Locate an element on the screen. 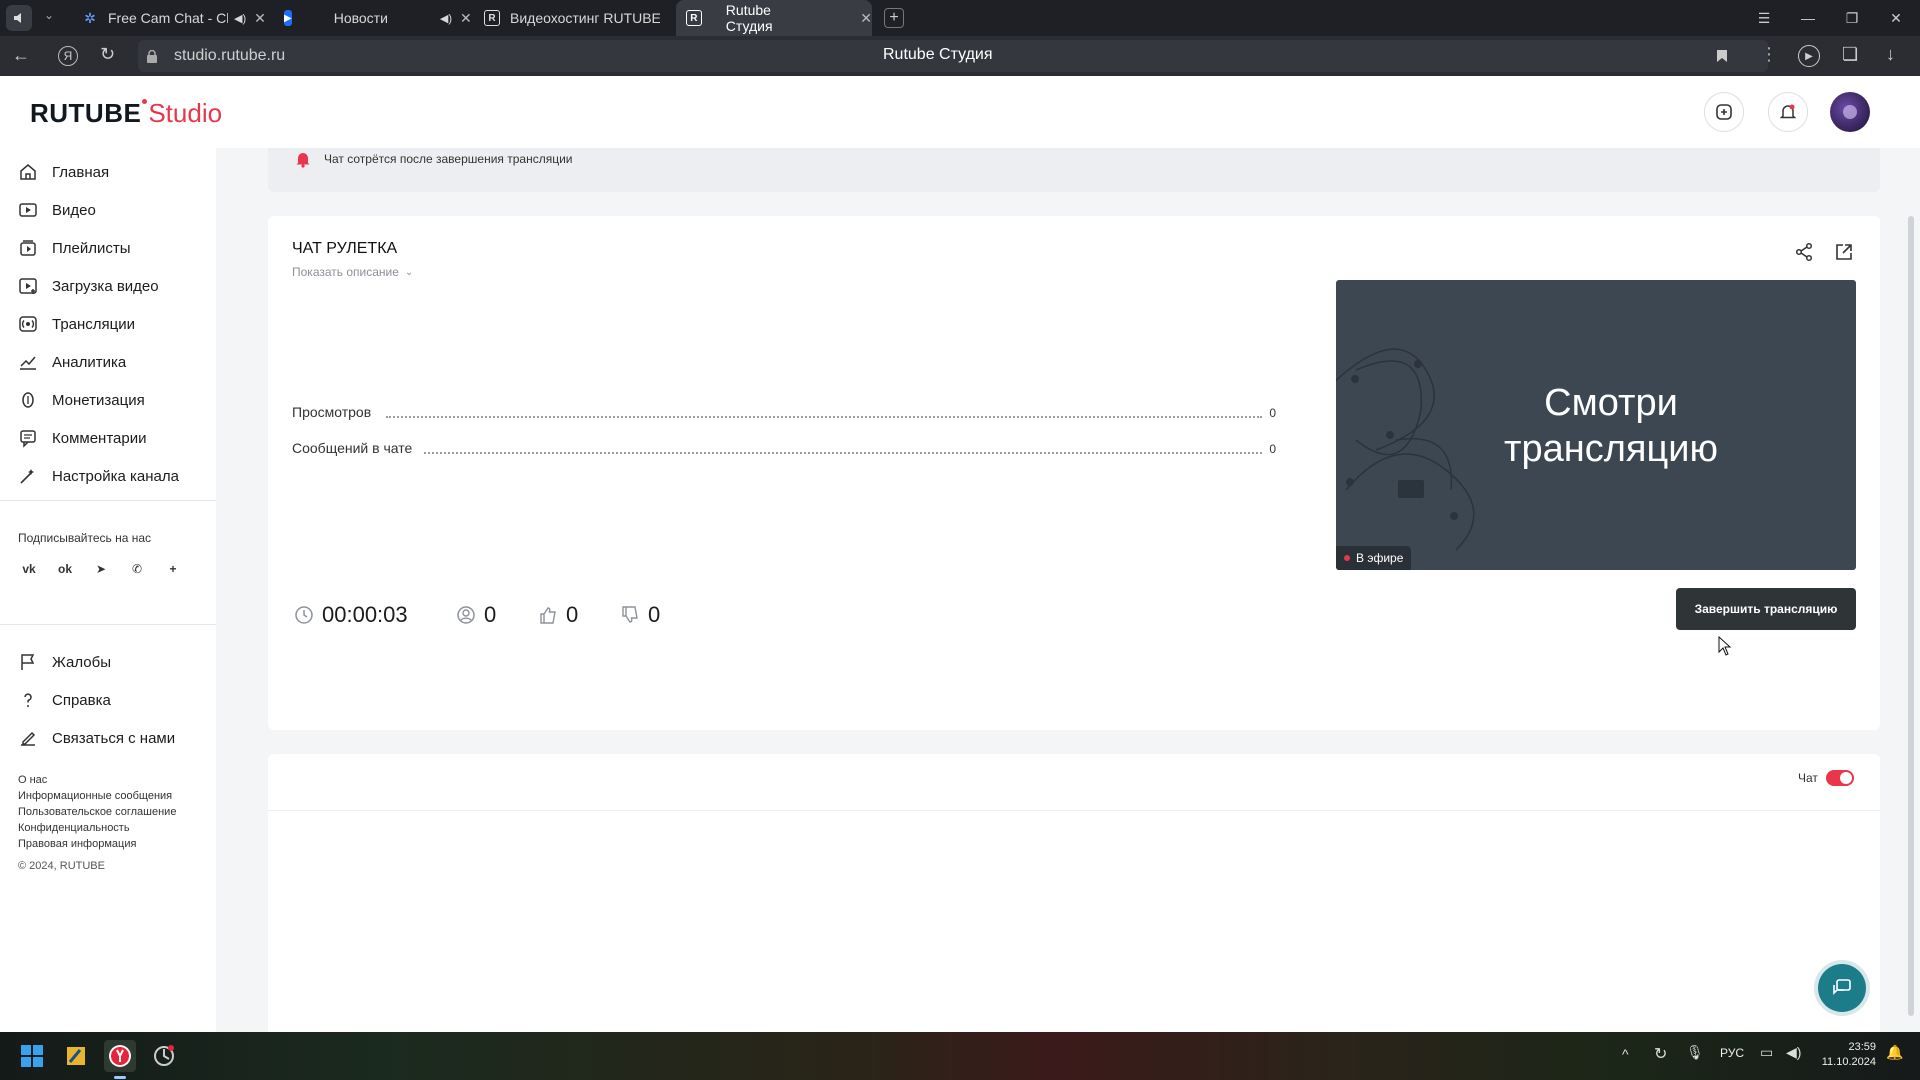  avatar is located at coordinates (1850, 112).